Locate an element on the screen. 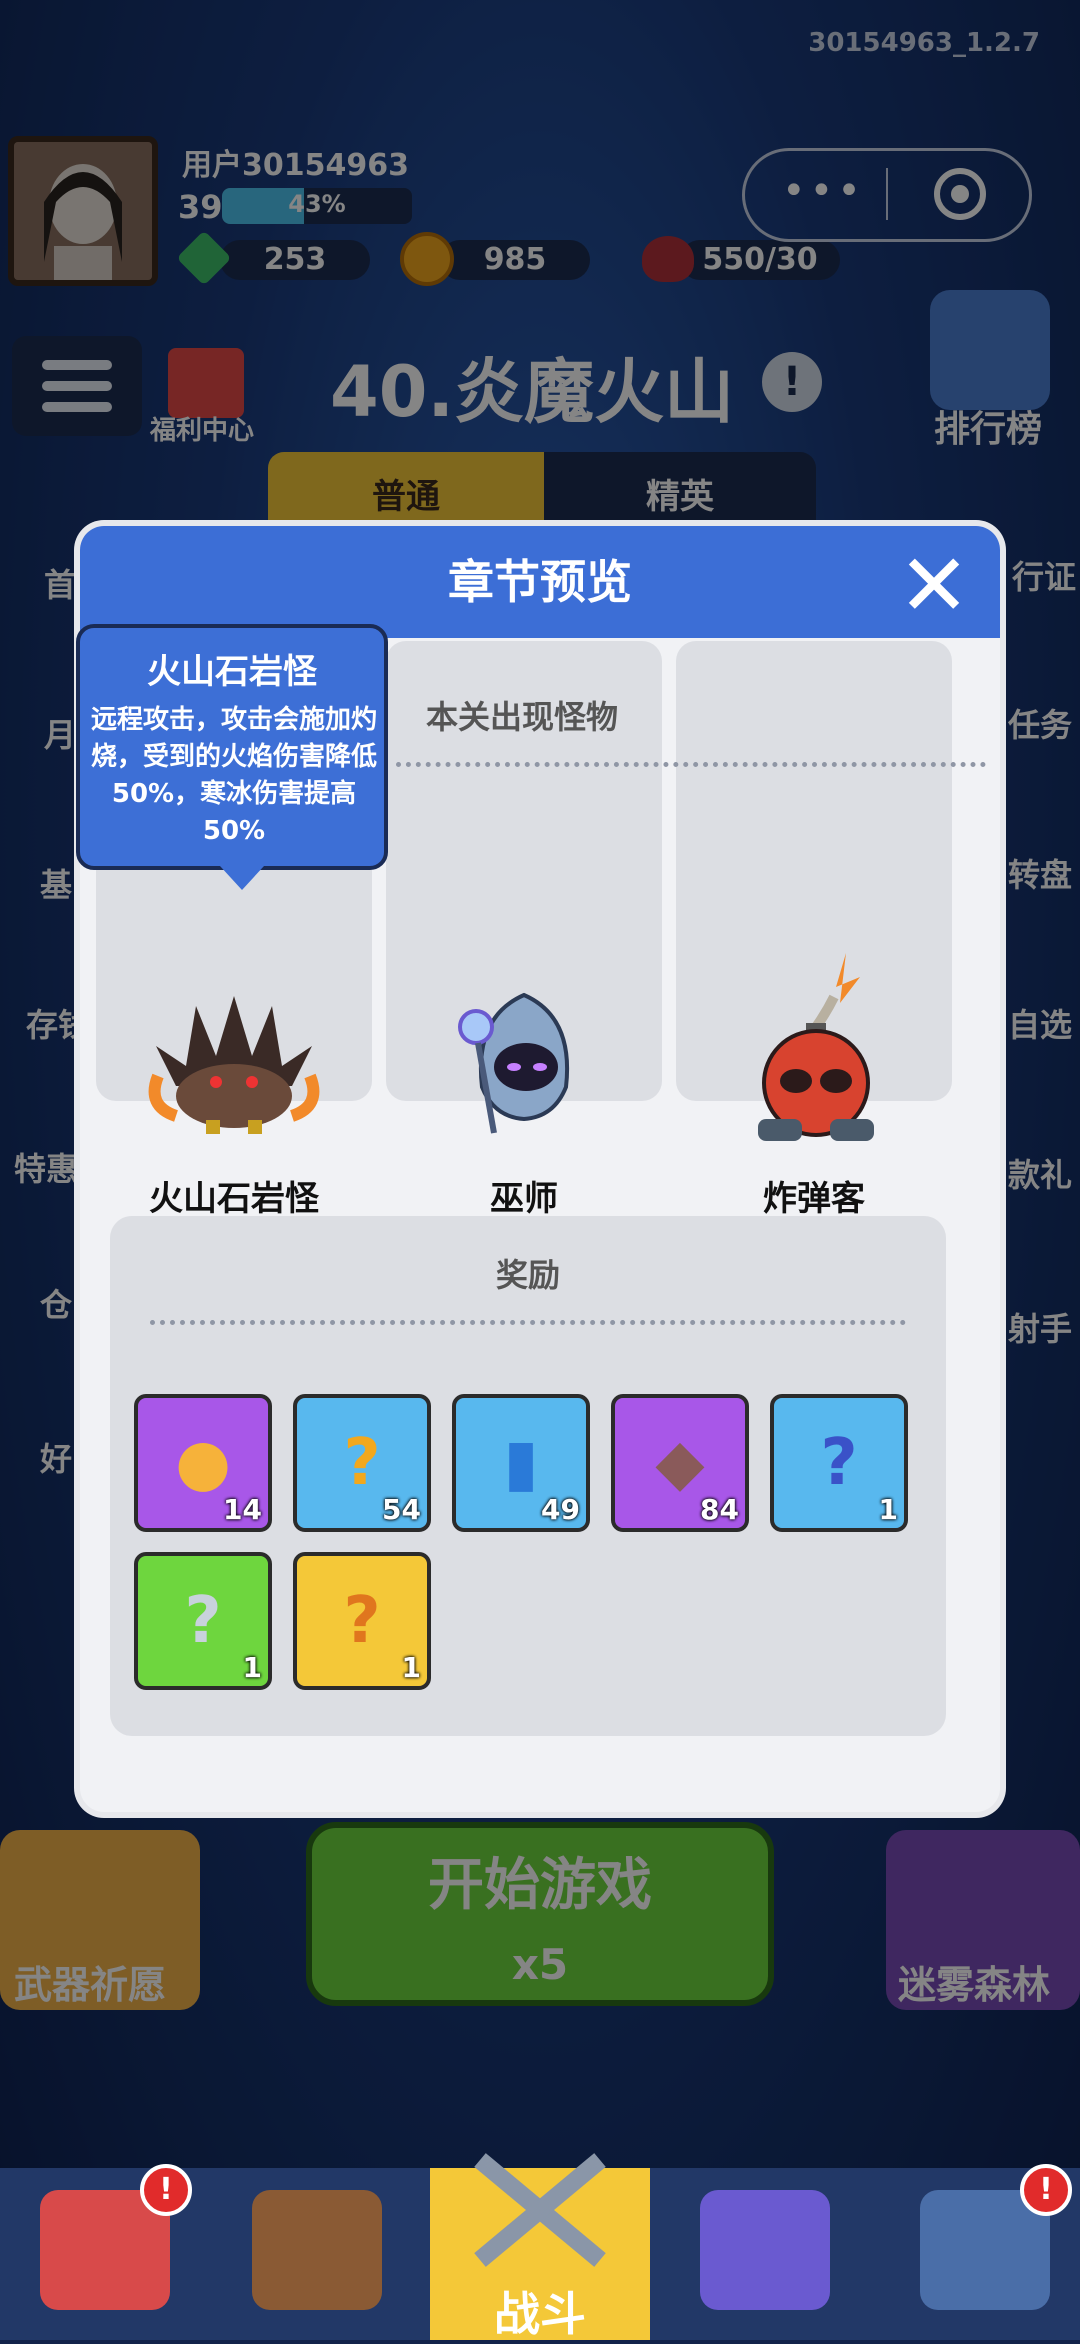 The width and height of the screenshot is (1080, 2344). tooltip-title: 火山石岩怪 is located at coordinates (232, 672).